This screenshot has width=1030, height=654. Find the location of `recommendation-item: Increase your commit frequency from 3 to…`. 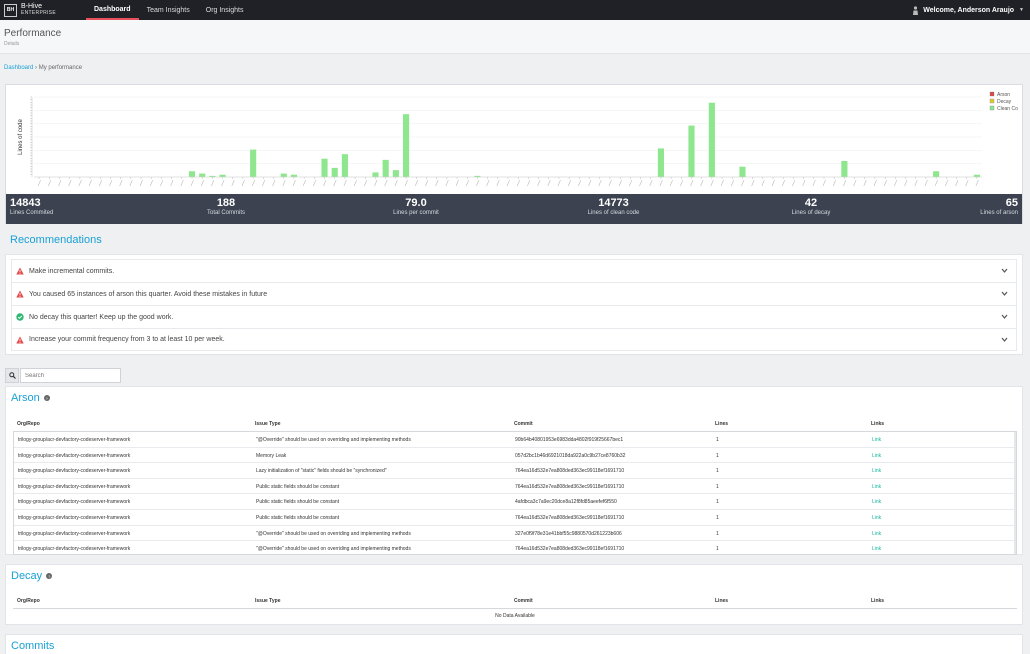

recommendation-item: Increase your commit frequency from 3 to… is located at coordinates (514, 339).